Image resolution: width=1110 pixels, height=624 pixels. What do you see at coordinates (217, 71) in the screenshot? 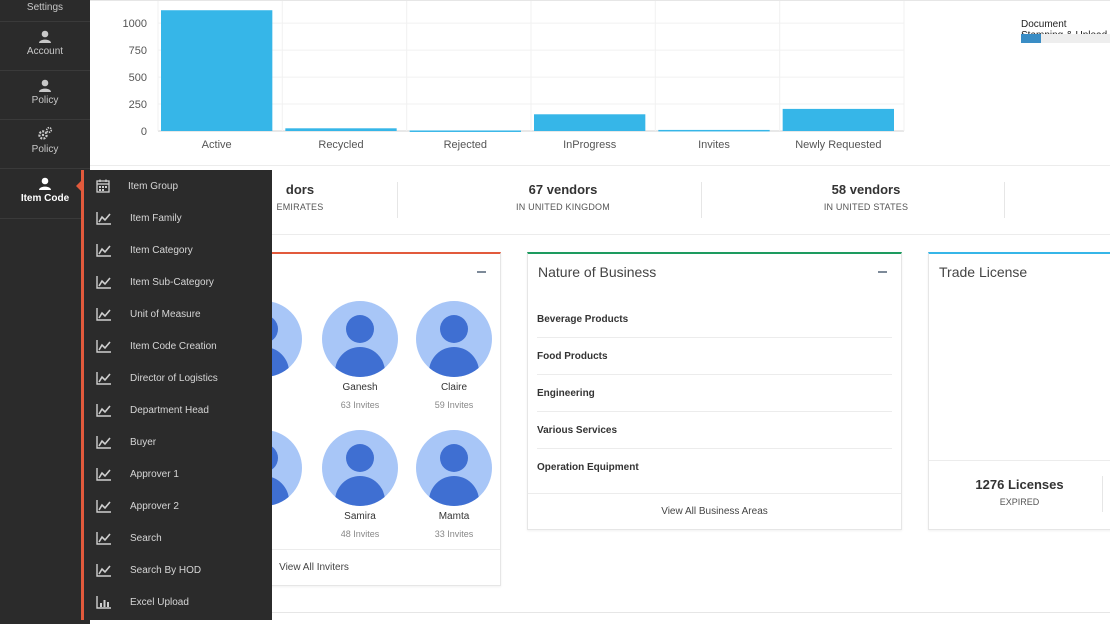
I see `bar-active` at bounding box center [217, 71].